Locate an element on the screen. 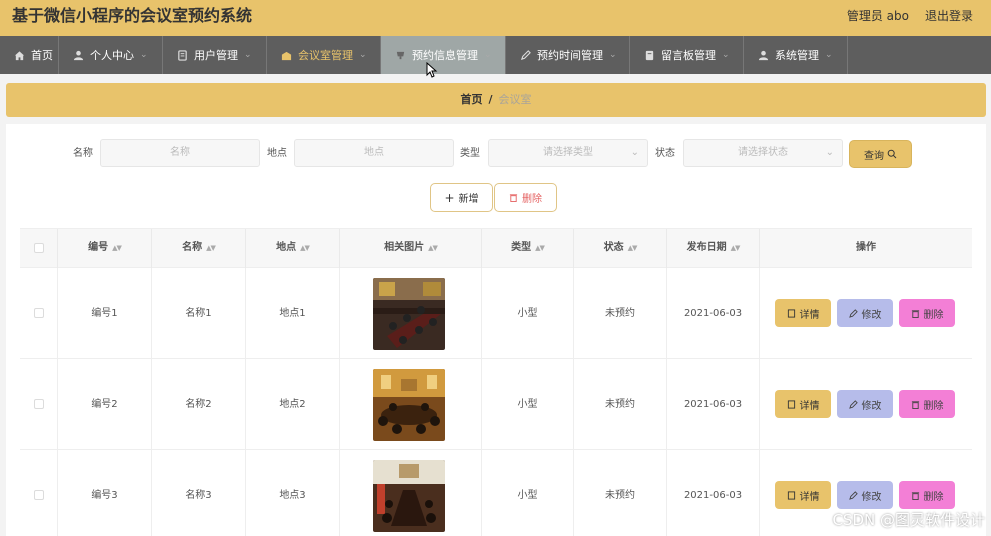  nav-item-system-management: 系统管理 ⌄ is located at coordinates (796, 55).